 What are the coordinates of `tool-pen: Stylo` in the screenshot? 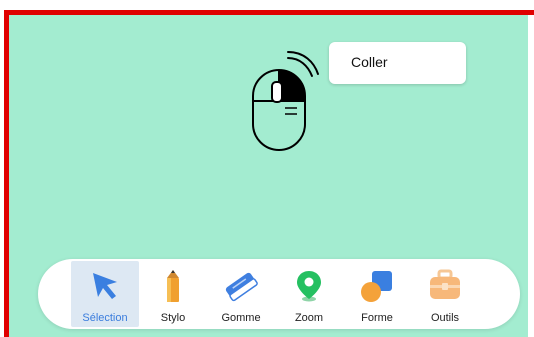 It's located at (173, 294).